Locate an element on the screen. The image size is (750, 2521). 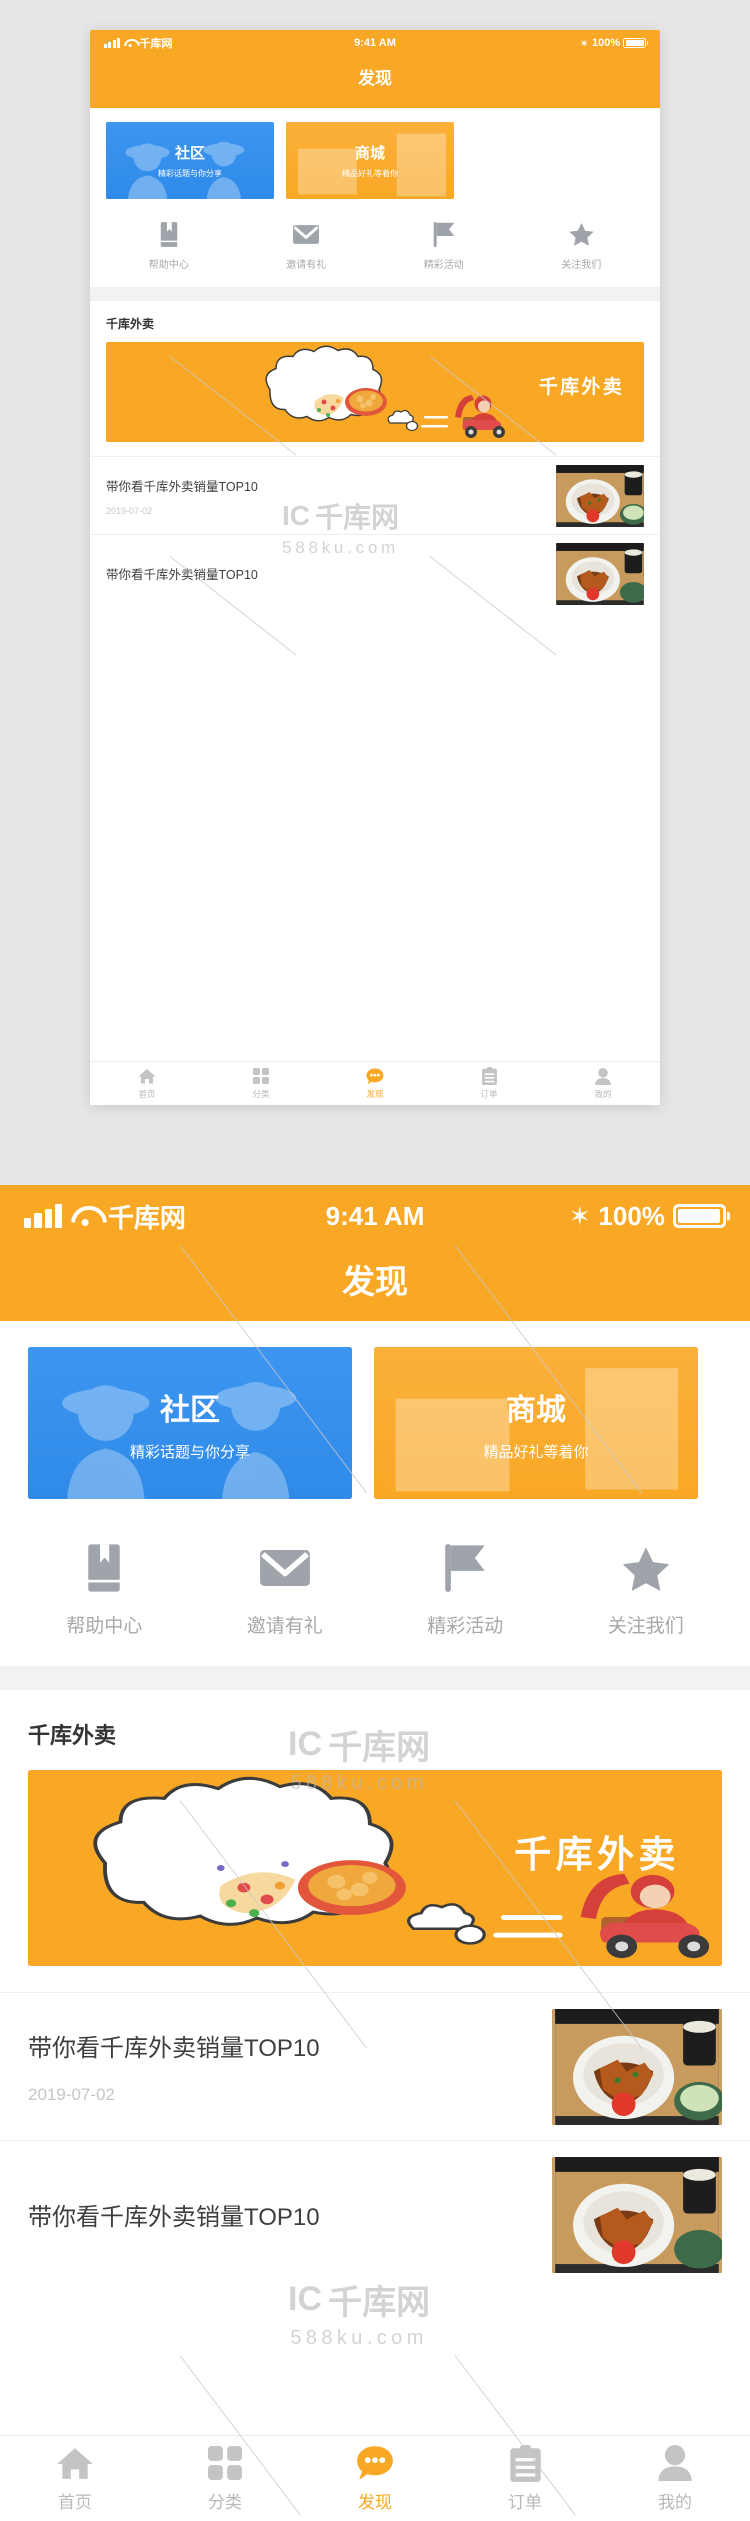
entry-card-subtitle: 精品好礼等着你 is located at coordinates (370, 173).